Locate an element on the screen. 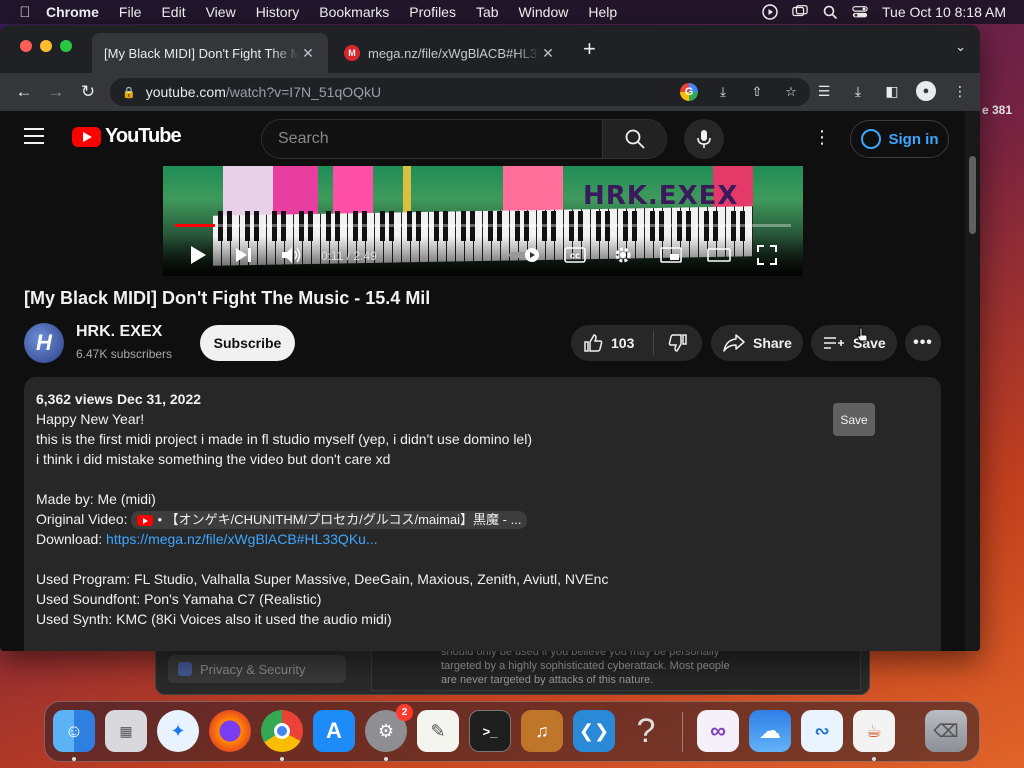 The image size is (1024, 768). window-controls is located at coordinates (46, 46).